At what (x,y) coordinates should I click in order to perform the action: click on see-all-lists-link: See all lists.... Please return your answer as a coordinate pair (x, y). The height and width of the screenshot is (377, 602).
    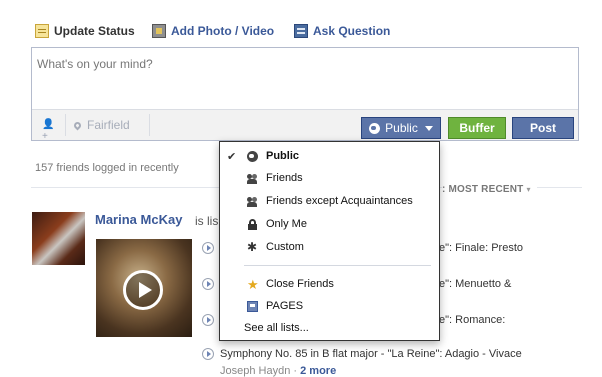
    Looking at the image, I should click on (329, 328).